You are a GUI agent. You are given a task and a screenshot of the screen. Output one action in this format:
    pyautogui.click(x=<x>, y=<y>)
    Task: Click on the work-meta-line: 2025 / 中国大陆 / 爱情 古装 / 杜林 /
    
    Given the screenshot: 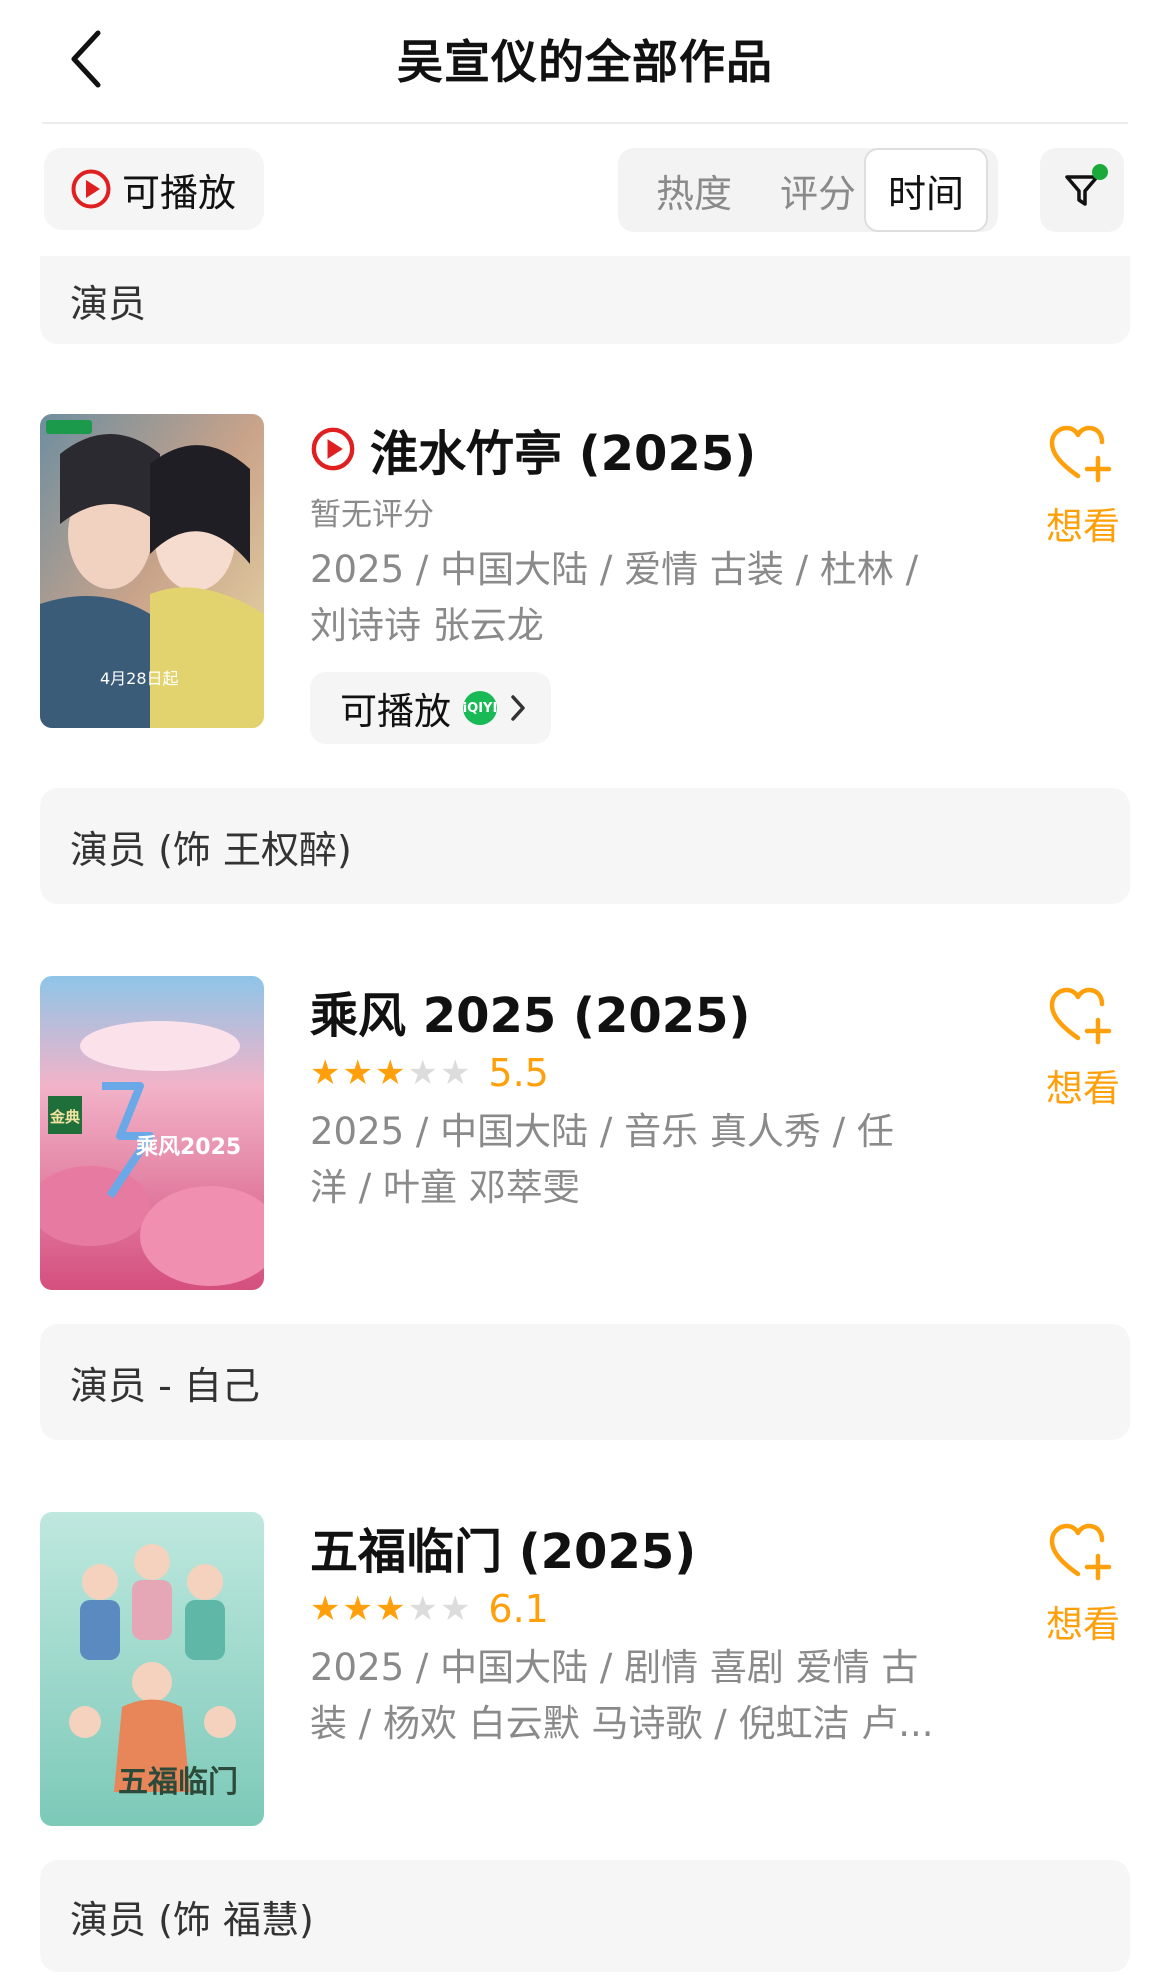 What is the action you would take?
    pyautogui.click(x=614, y=569)
    